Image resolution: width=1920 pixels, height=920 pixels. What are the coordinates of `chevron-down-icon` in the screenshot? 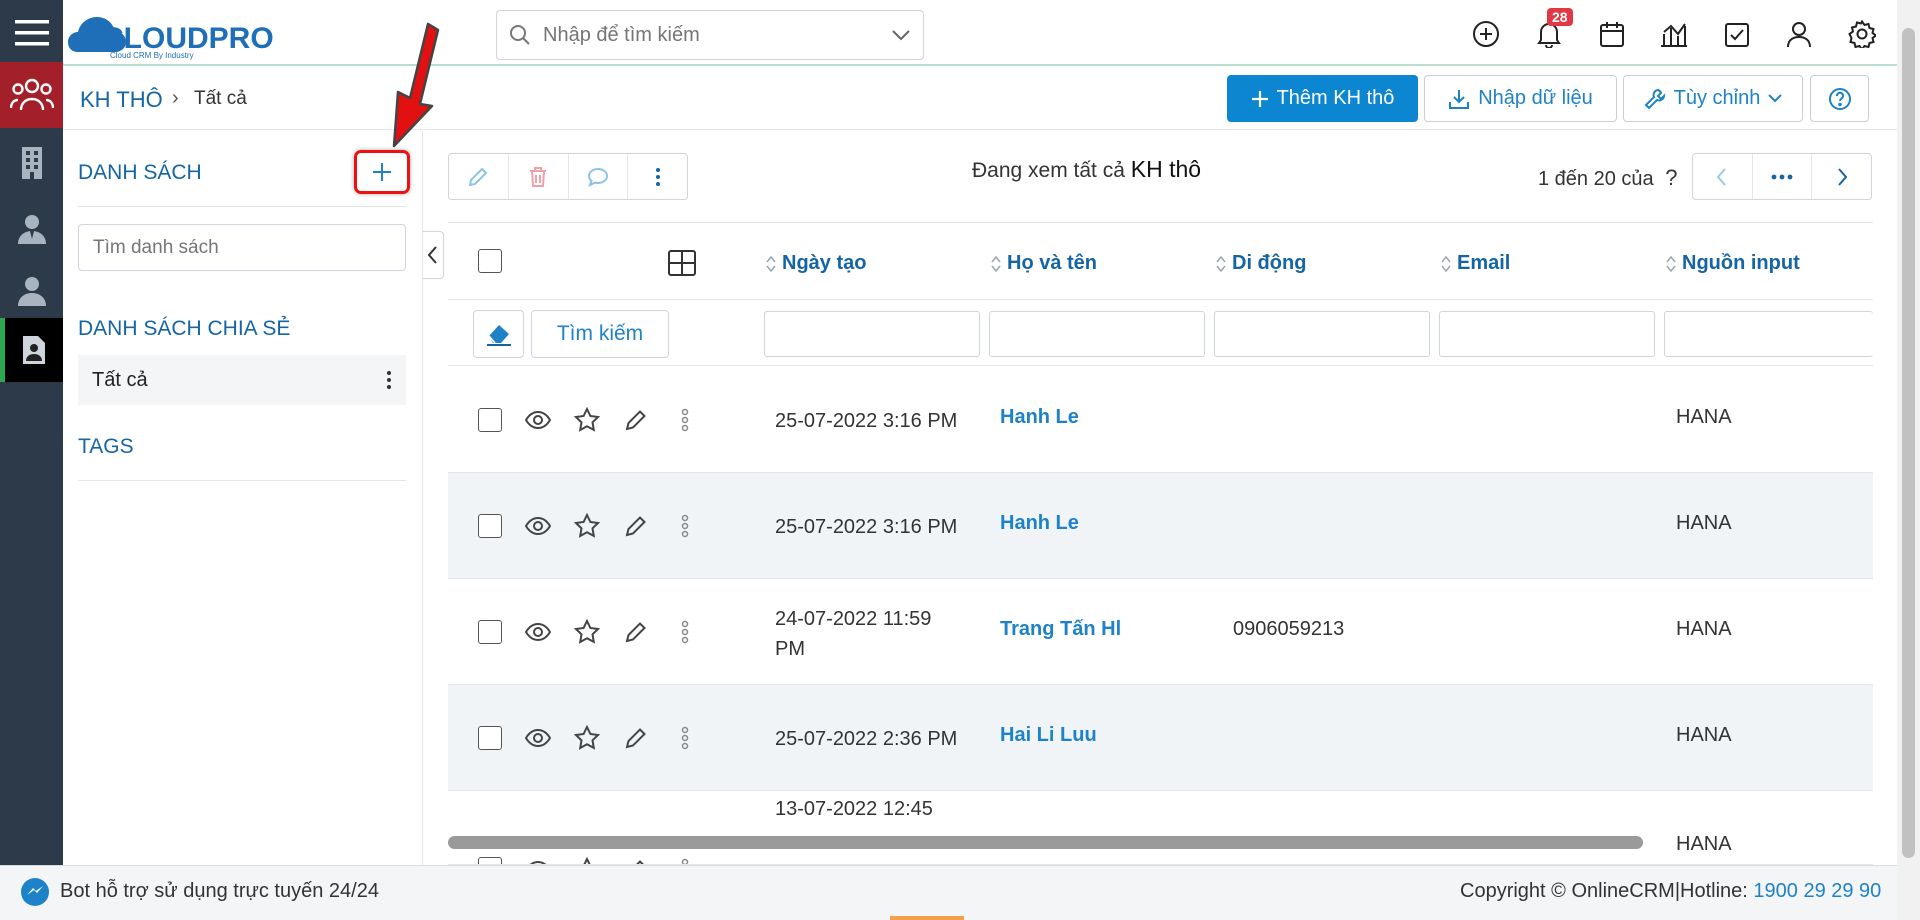 It's located at (901, 35).